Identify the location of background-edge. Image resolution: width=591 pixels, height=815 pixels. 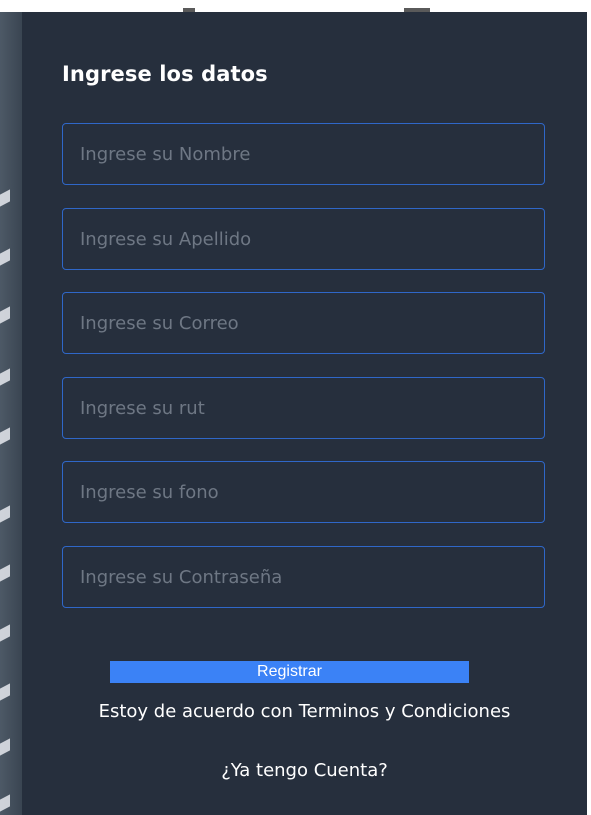
(11, 407).